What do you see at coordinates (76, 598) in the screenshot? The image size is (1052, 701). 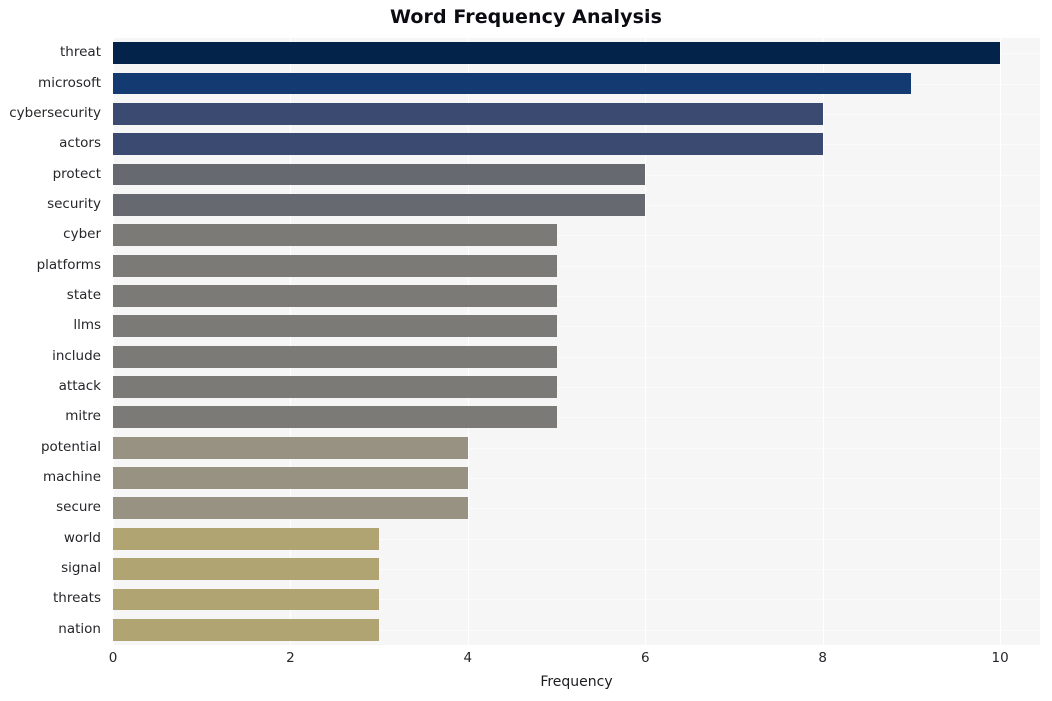 I see `y-tick-label: threats` at bounding box center [76, 598].